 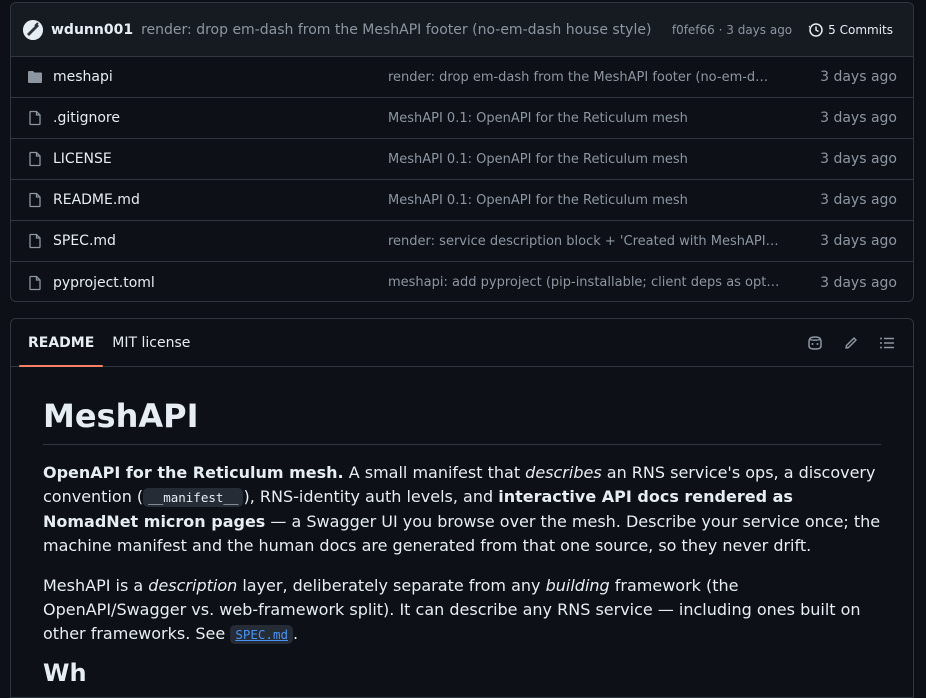 What do you see at coordinates (462, 422) in the screenshot?
I see `readme-title: MeshAPI` at bounding box center [462, 422].